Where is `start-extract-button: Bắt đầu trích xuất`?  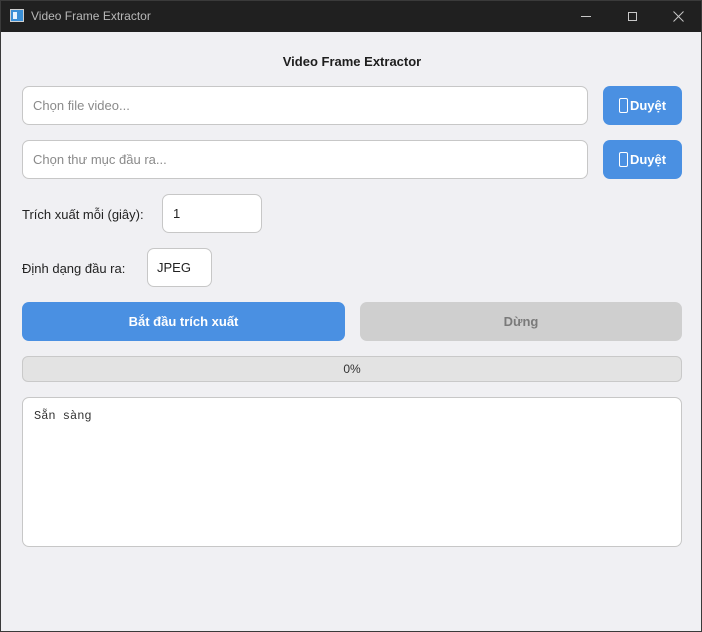 start-extract-button: Bắt đầu trích xuất is located at coordinates (183, 321).